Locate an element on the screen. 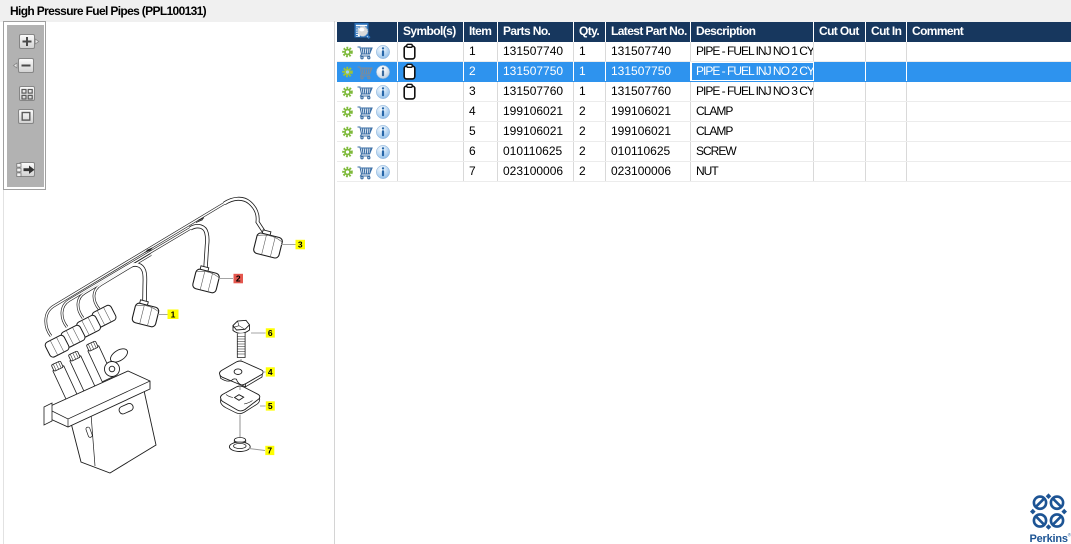  svg-text: 1 is located at coordinates (173, 314).